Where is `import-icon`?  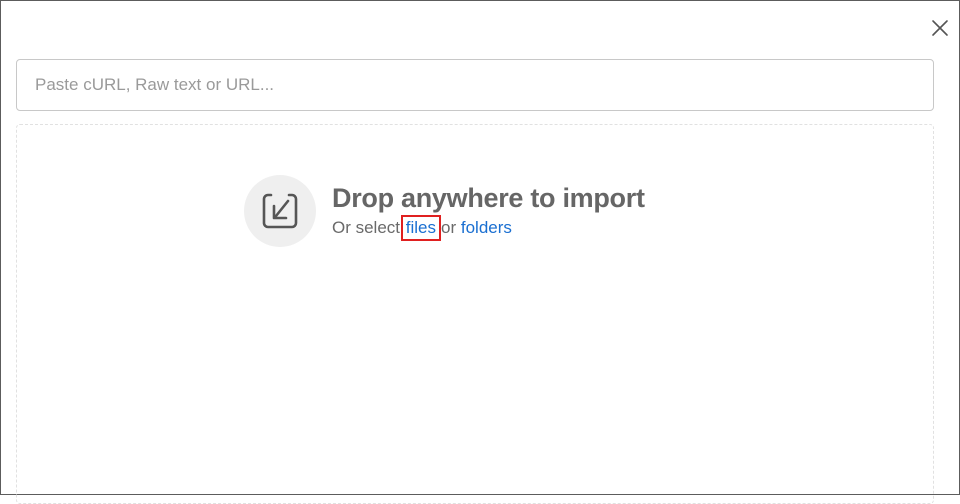 import-icon is located at coordinates (280, 211).